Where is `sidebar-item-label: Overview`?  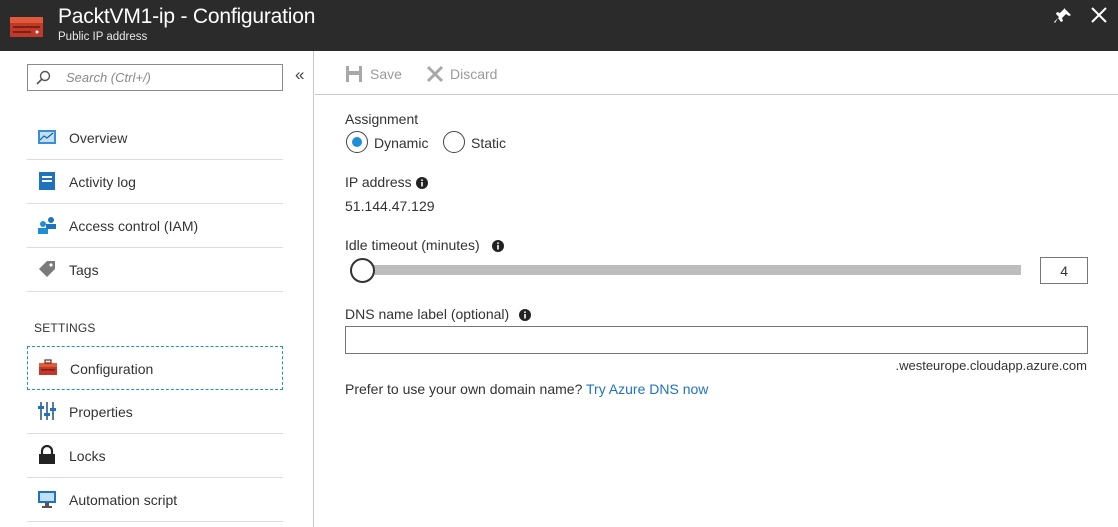
sidebar-item-label: Overview is located at coordinates (98, 138).